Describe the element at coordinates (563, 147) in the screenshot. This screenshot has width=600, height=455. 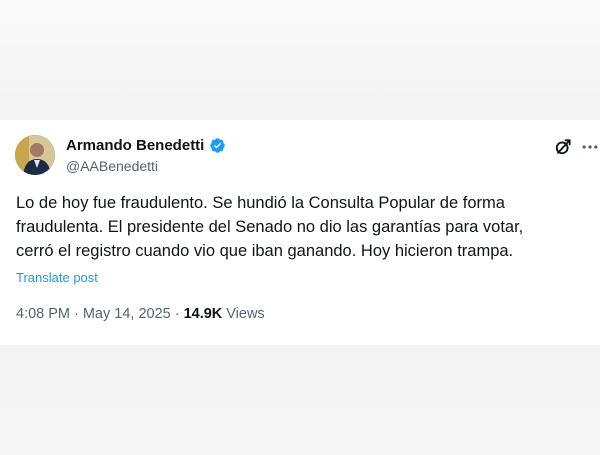
I see `grok-icon` at that location.